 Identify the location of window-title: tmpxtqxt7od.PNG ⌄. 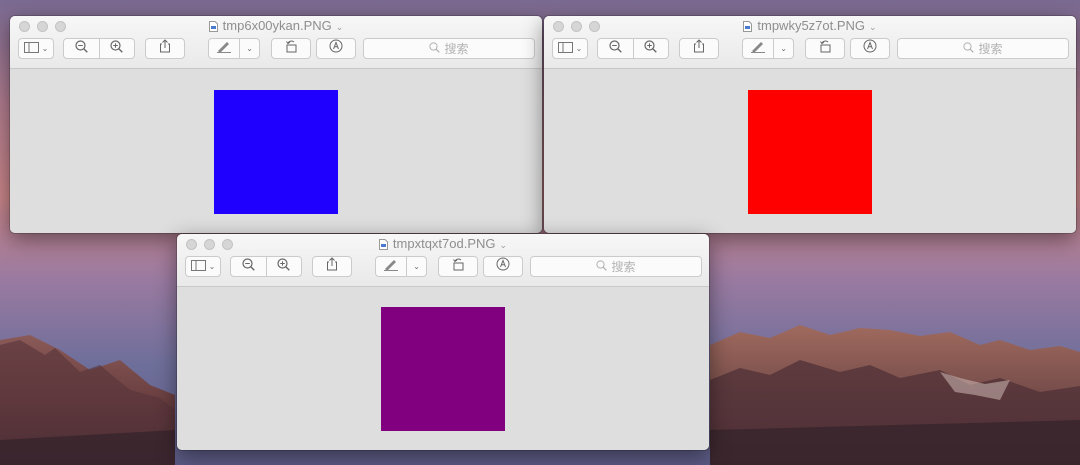
(443, 245).